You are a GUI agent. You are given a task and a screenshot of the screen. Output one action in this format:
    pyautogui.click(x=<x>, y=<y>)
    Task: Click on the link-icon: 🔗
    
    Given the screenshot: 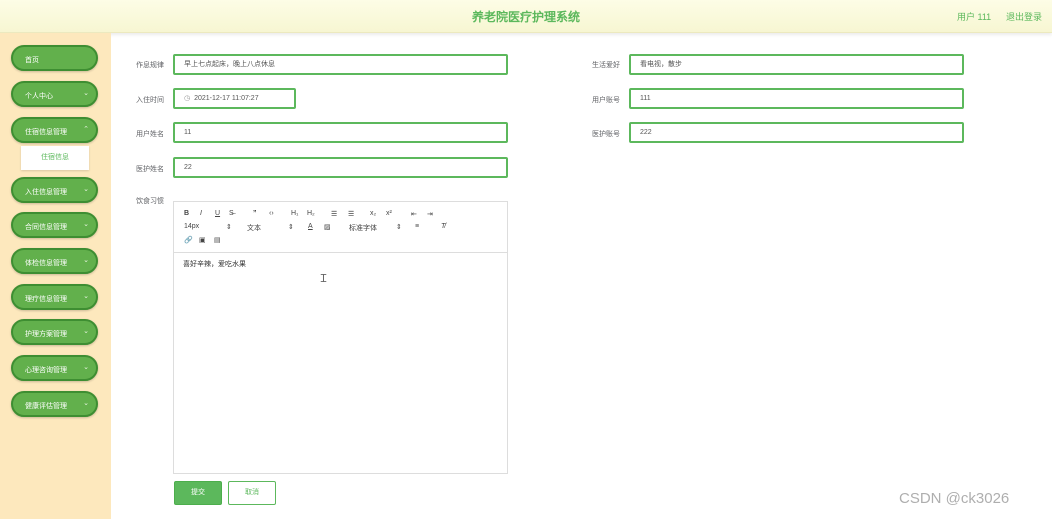 What is the action you would take?
    pyautogui.click(x=188, y=240)
    